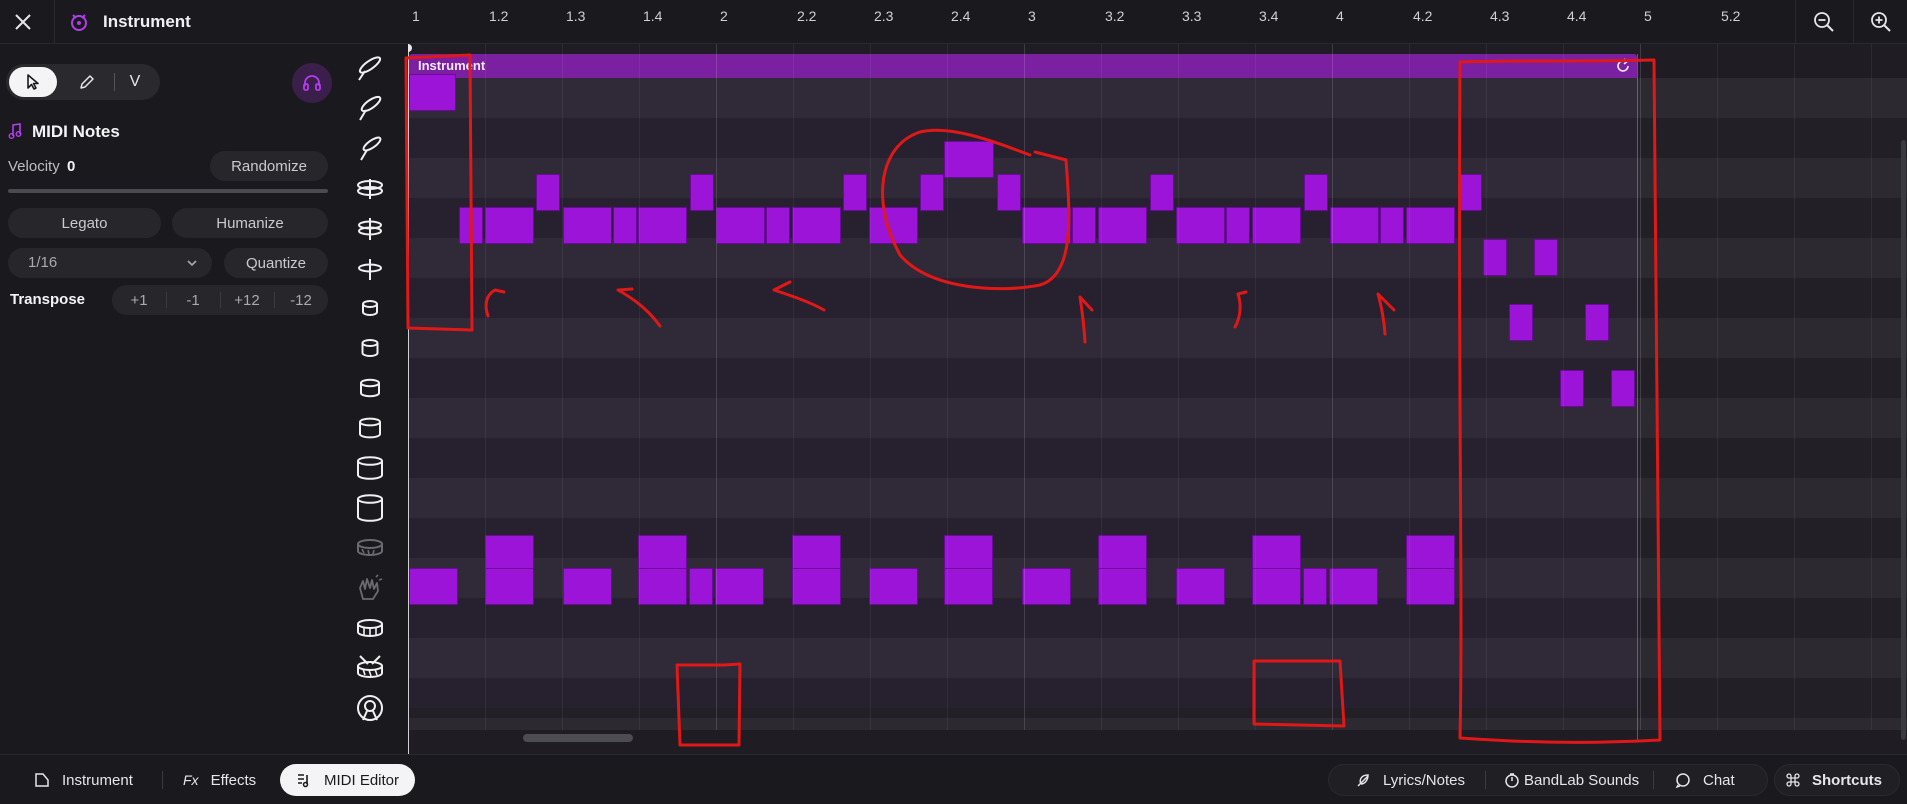 This screenshot has width=1907, height=804. I want to click on velocity-tool-button: V, so click(135, 82).